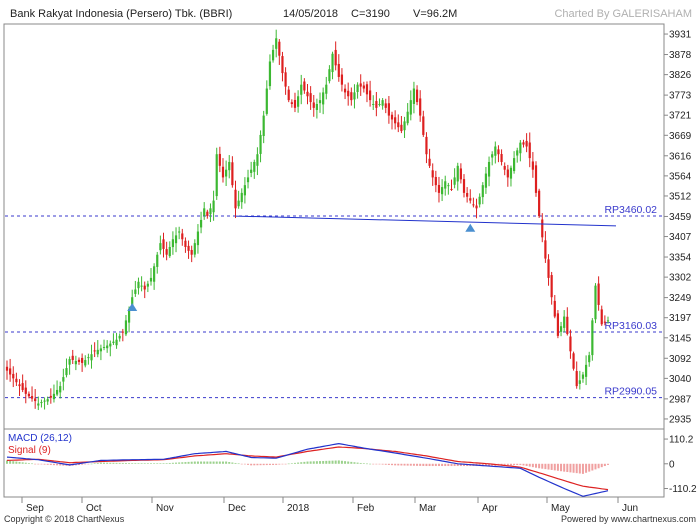 The image size is (700, 530). Describe the element at coordinates (680, 399) in the screenshot. I see `price-tick-label: 2987` at that location.